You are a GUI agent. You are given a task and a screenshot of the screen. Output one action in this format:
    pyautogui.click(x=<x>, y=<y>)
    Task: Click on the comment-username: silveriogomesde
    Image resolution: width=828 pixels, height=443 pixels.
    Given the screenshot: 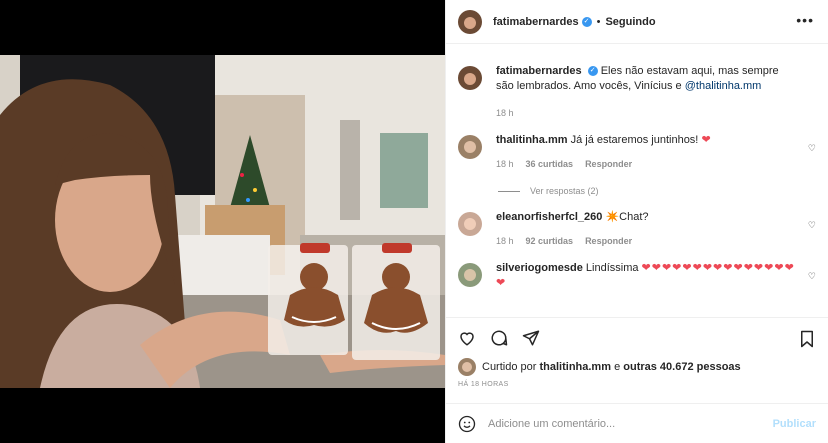 What is the action you would take?
    pyautogui.click(x=539, y=268)
    